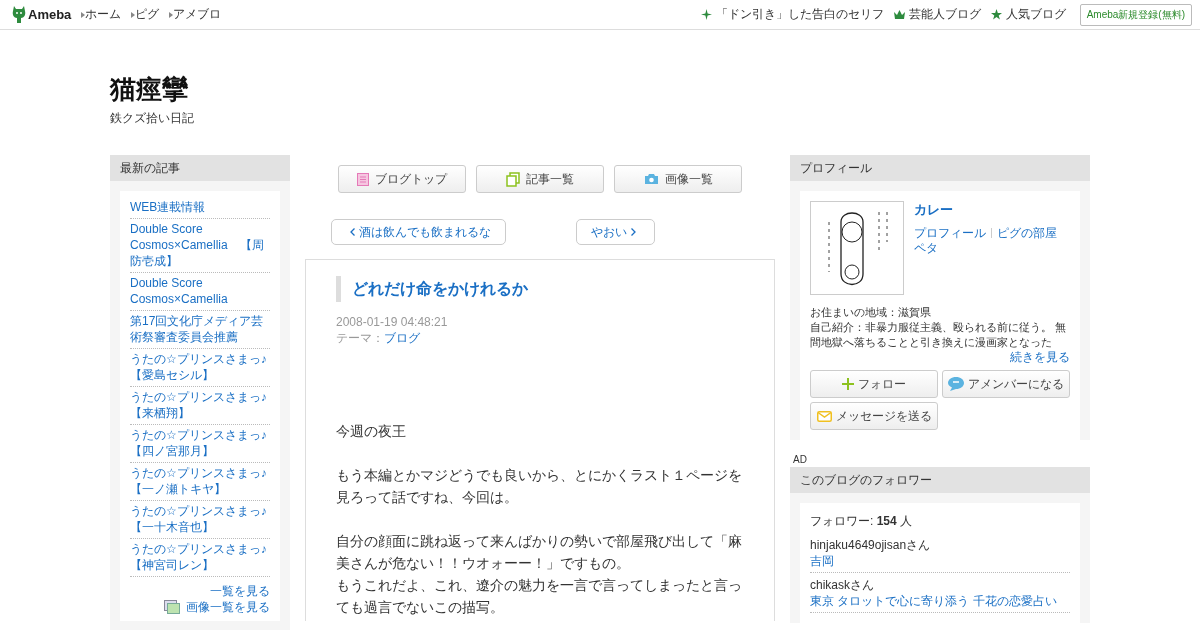  Describe the element at coordinates (1035, 14) in the screenshot. I see `top-link: 人気ブログ` at that location.